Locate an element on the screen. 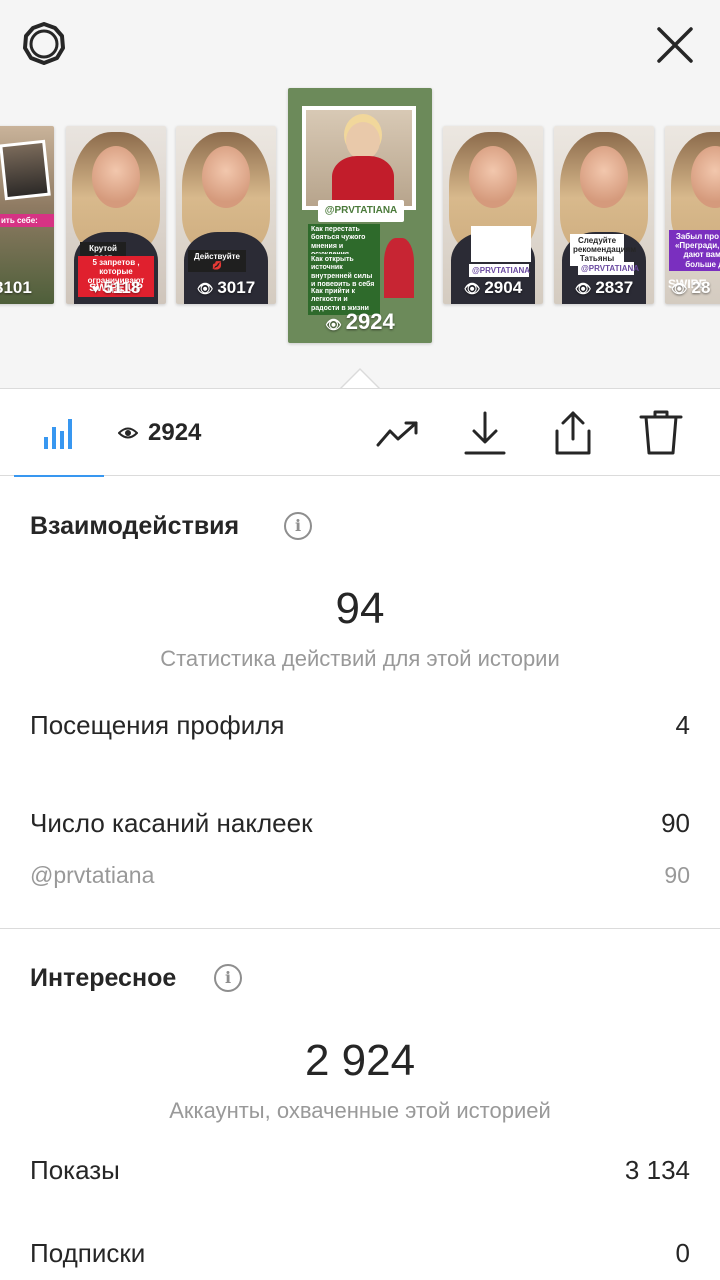 The image size is (720, 1280). trending-icon is located at coordinates (397, 434).